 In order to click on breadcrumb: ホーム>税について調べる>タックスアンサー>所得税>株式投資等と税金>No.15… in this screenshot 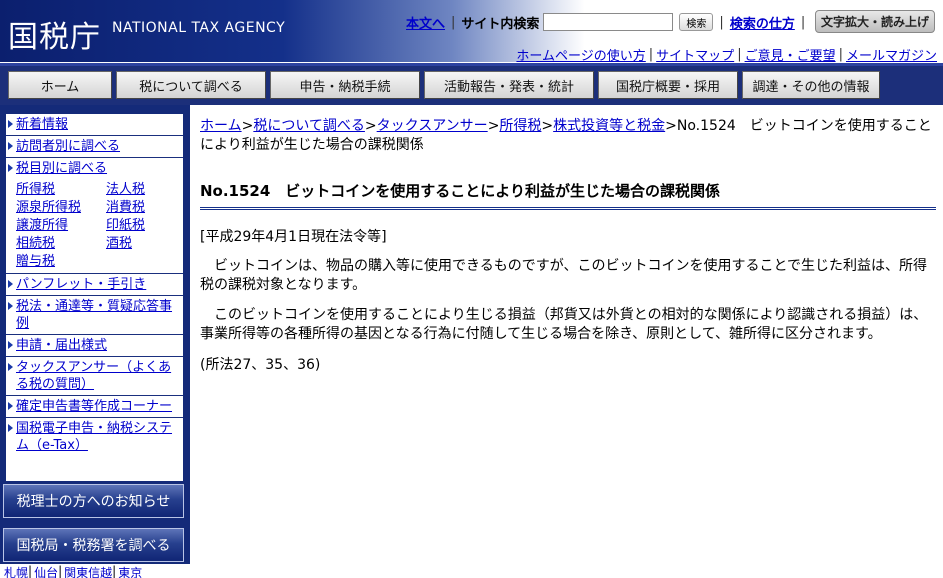, I will do `click(566, 135)`.